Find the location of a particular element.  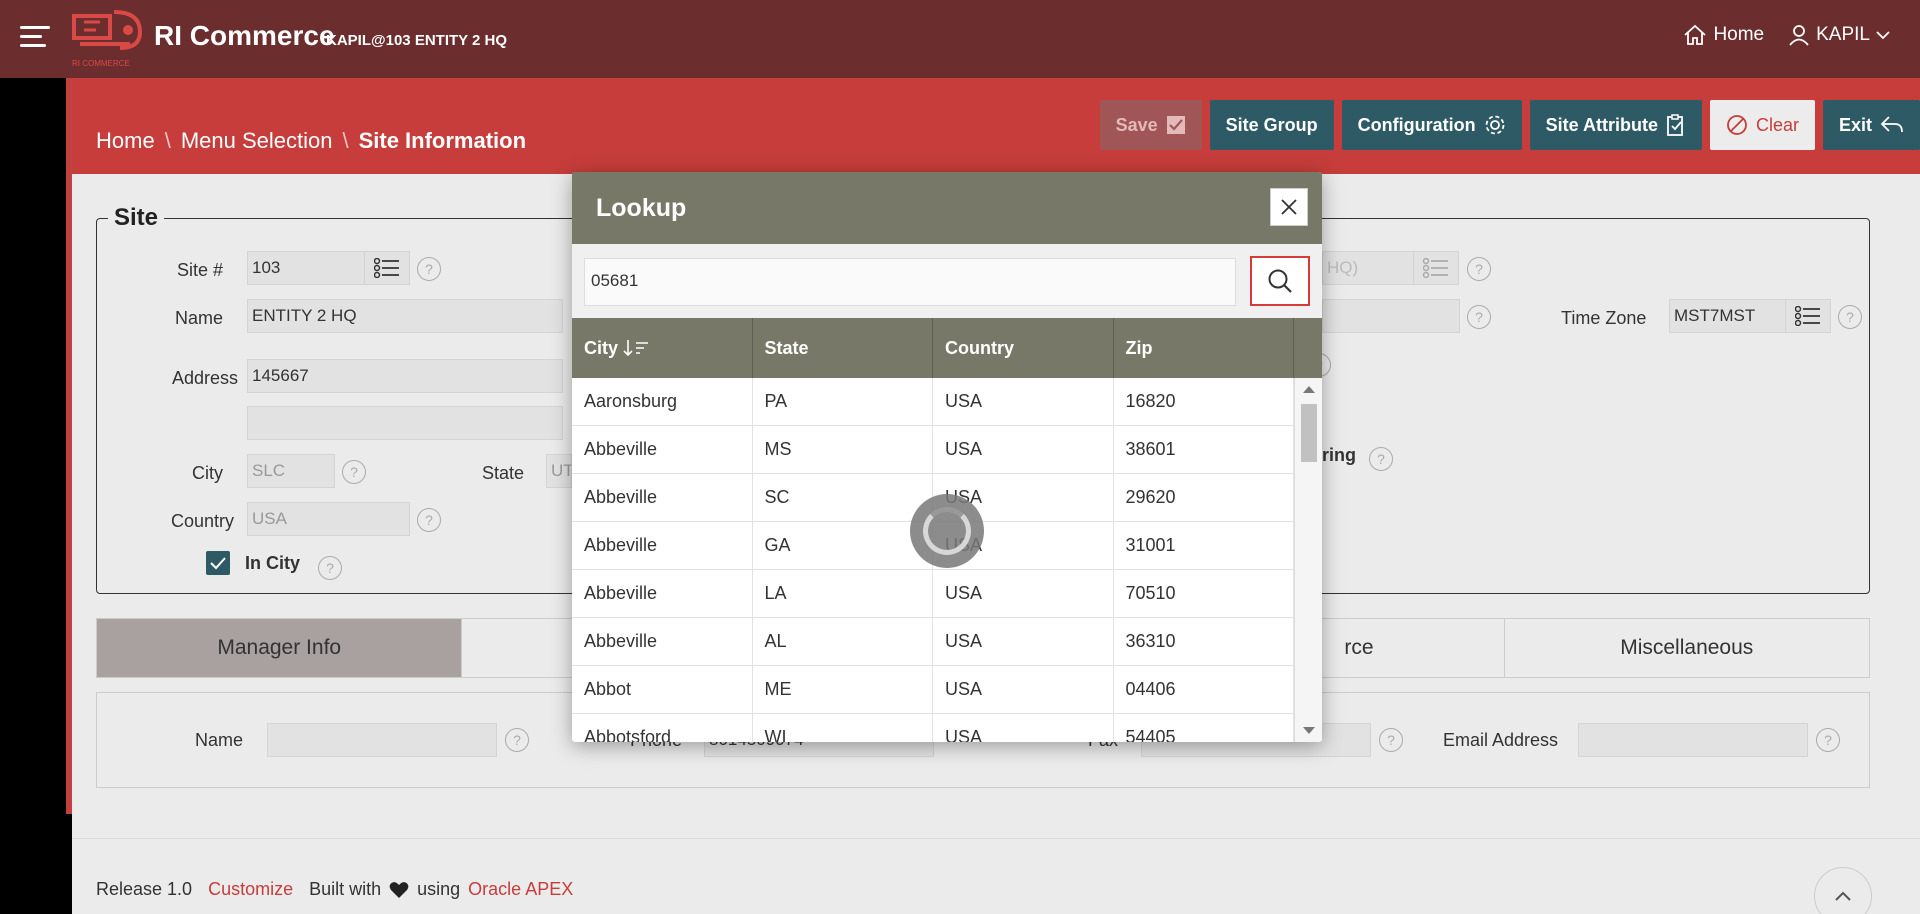

lookup-grid-header: City State Country Zip is located at coordinates (933, 348).